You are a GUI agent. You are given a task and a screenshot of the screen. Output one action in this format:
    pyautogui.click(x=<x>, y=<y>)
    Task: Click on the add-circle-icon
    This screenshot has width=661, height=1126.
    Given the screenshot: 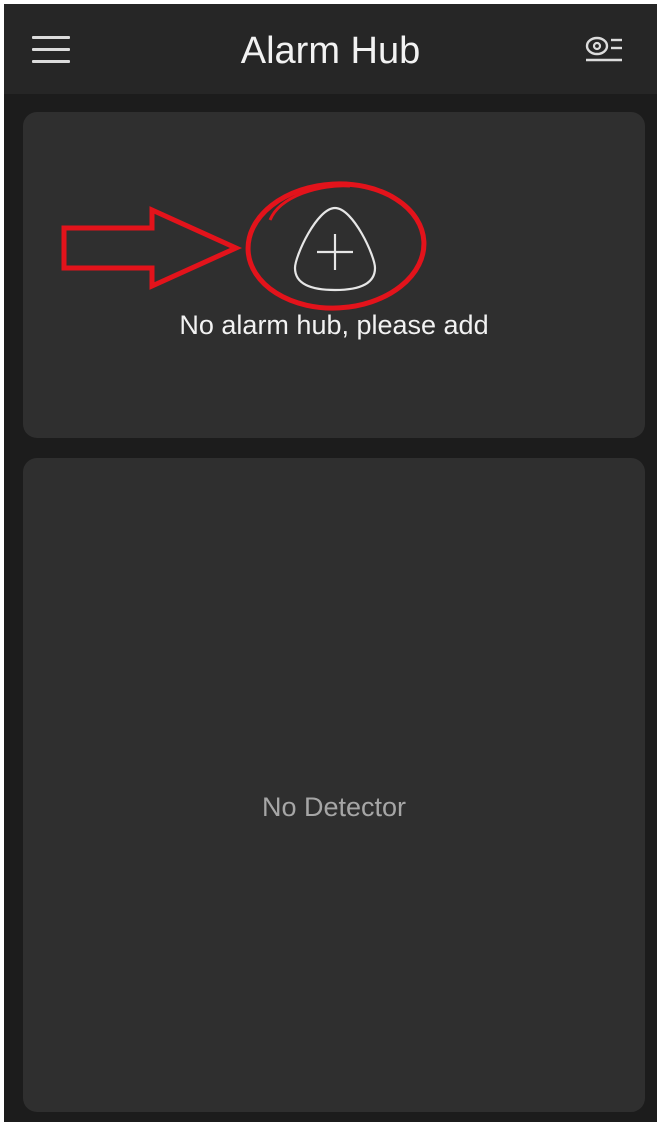 What is the action you would take?
    pyautogui.click(x=335, y=250)
    